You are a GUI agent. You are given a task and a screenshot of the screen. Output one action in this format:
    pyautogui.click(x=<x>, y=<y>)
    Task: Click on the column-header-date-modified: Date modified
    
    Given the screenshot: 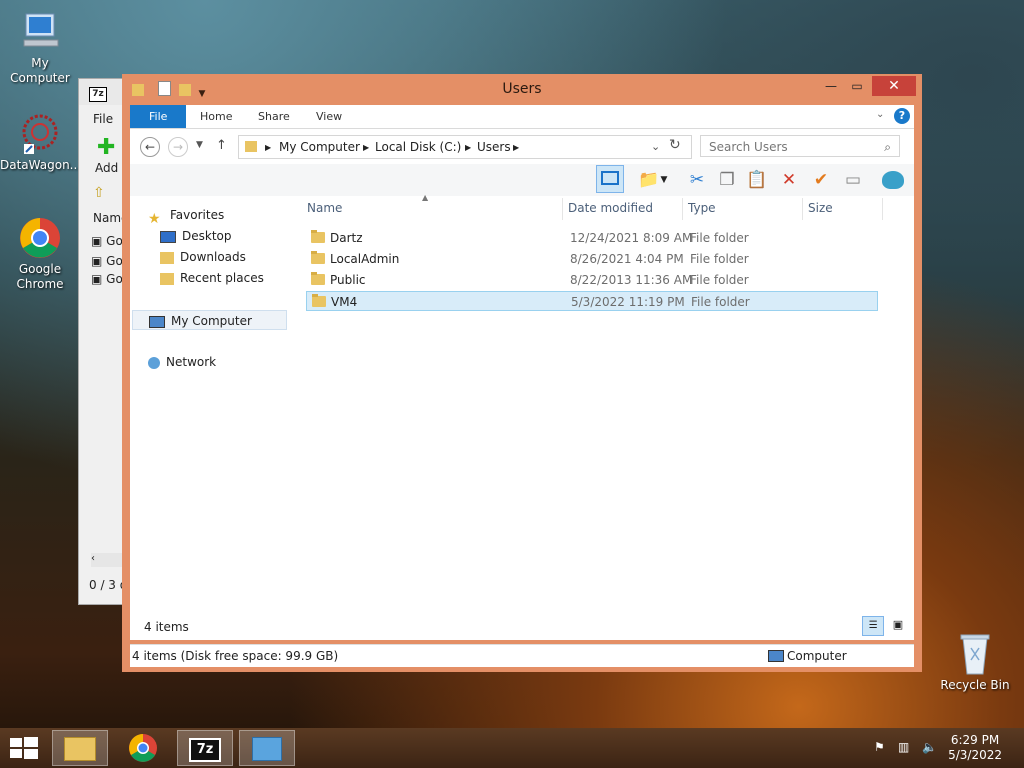 What is the action you would take?
    pyautogui.click(x=610, y=208)
    